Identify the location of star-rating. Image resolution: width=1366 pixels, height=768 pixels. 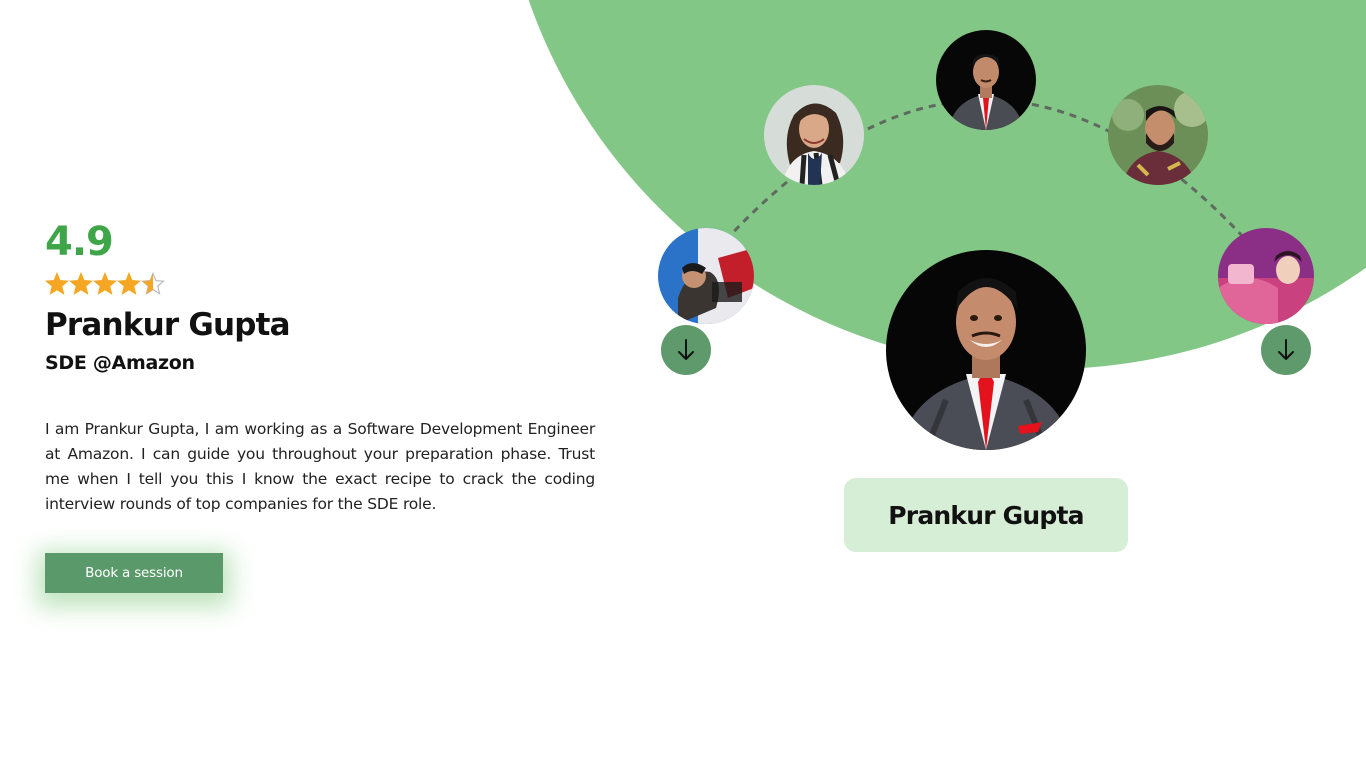
(321, 284).